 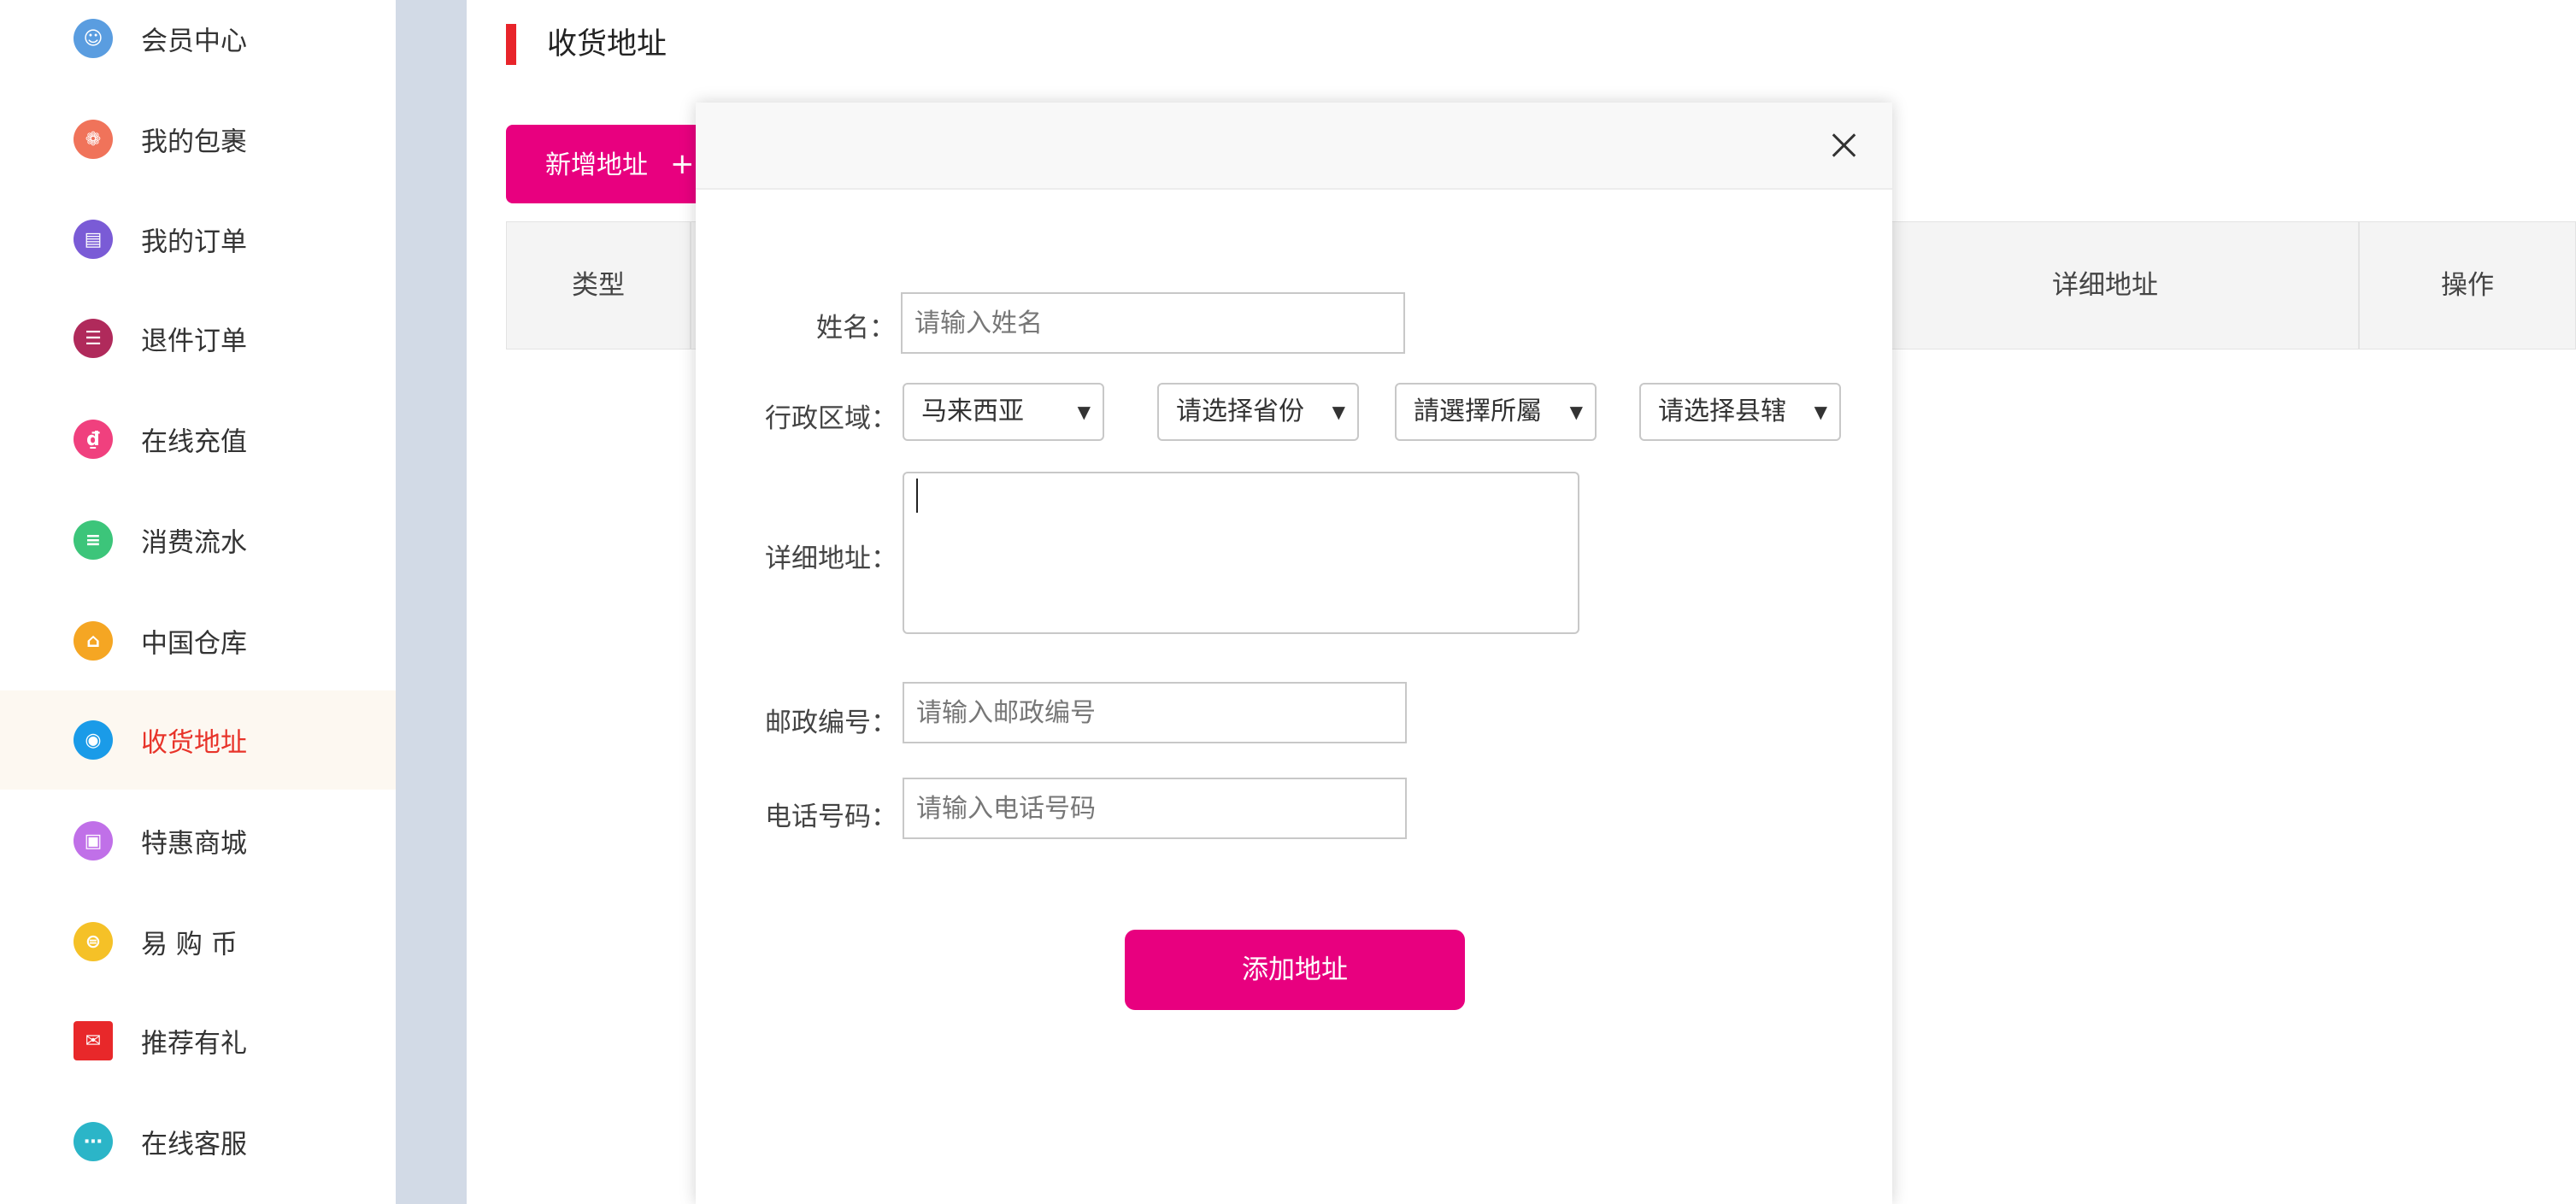 I want to click on sidebar-item: ≡ 消费流水, so click(x=198, y=540).